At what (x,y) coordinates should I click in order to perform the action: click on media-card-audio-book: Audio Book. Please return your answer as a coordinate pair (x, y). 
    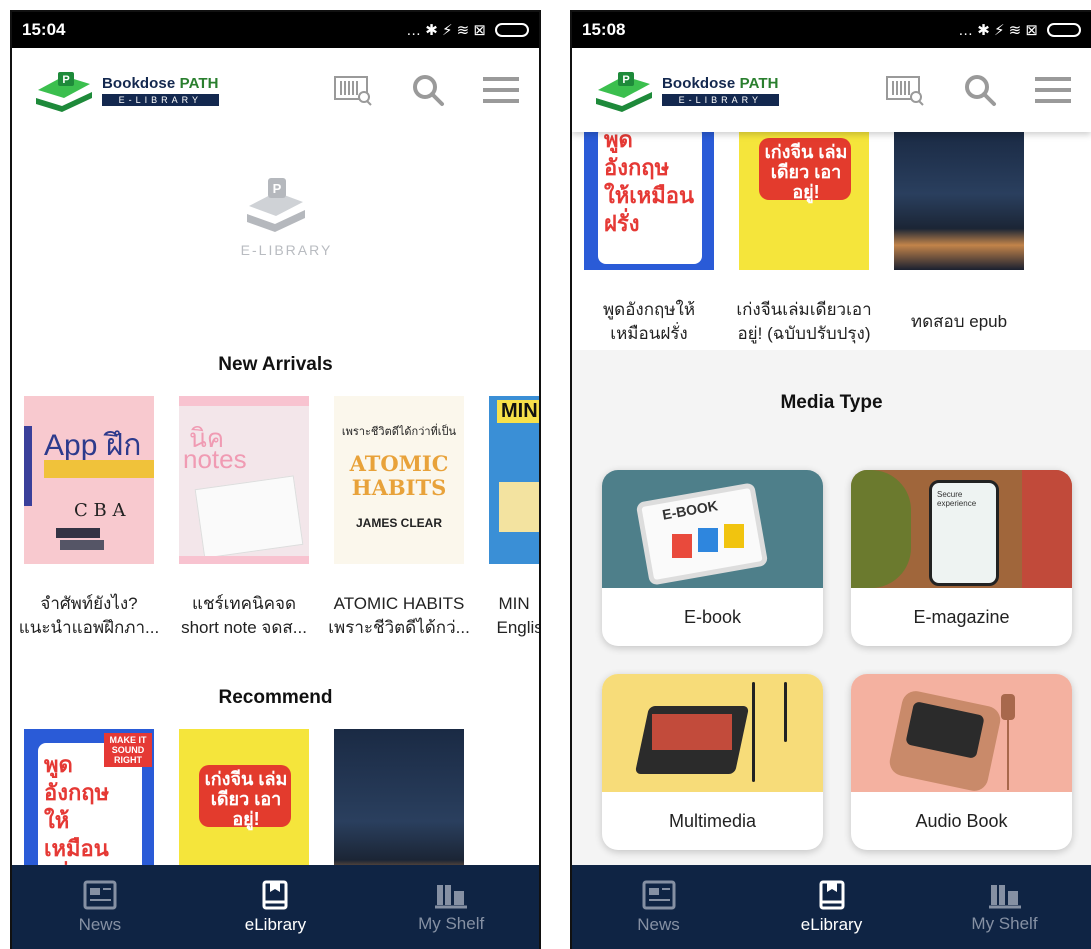
    Looking at the image, I should click on (961, 762).